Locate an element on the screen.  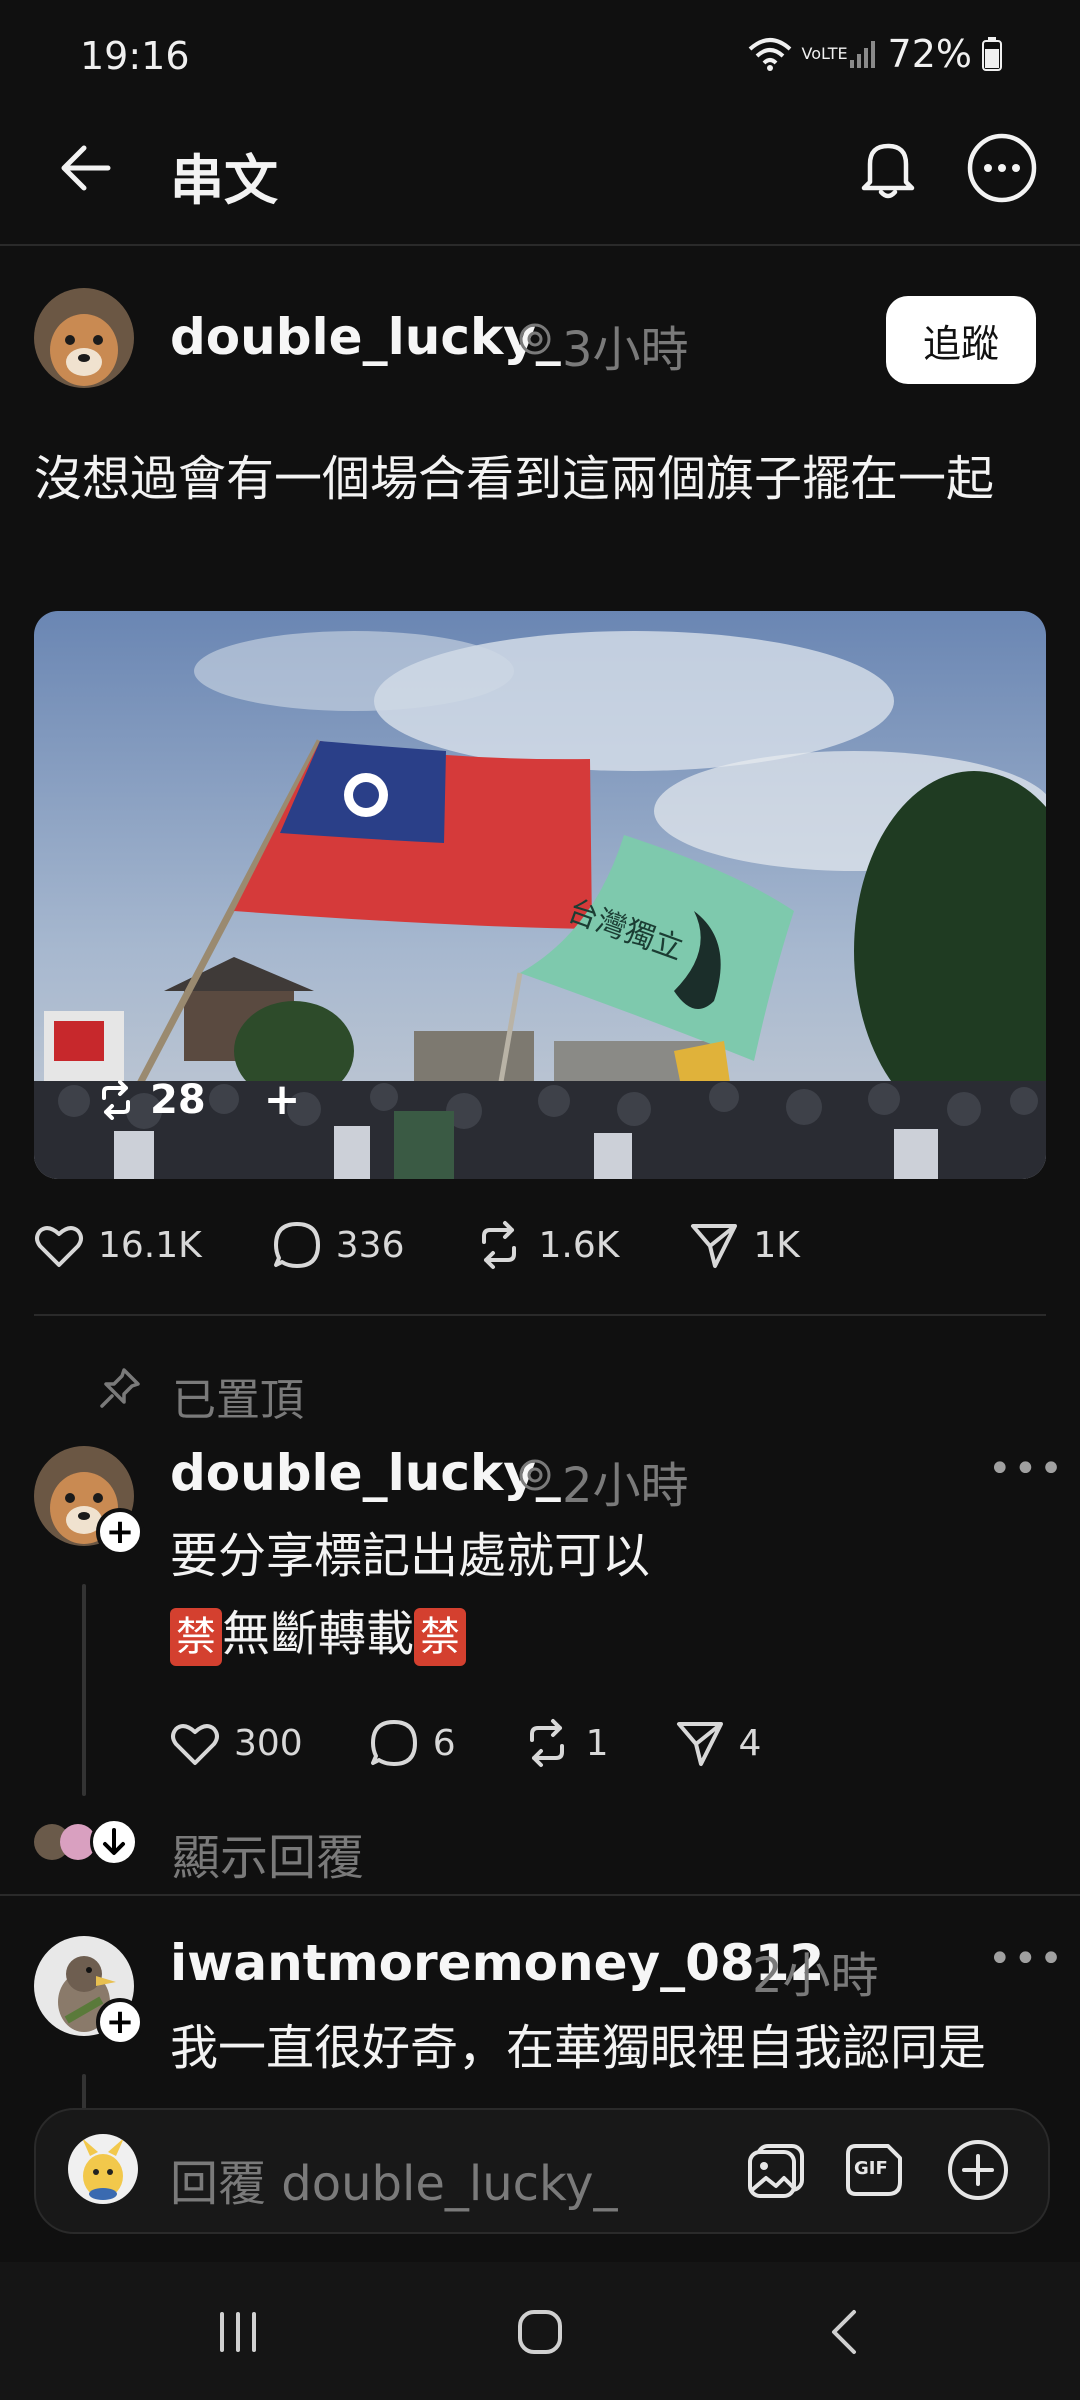
reply-repost-button: 1 is located at coordinates (565, 1743).